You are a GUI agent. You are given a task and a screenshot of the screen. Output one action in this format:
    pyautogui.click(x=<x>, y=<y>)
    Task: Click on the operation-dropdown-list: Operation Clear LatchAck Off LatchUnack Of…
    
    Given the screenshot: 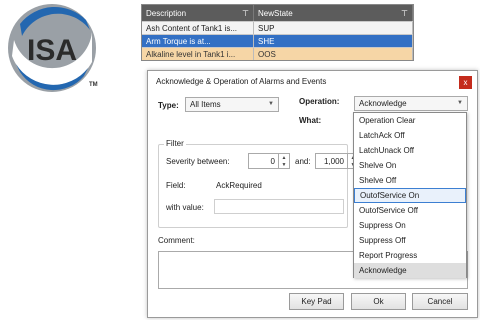 What is the action you would take?
    pyautogui.click(x=410, y=195)
    